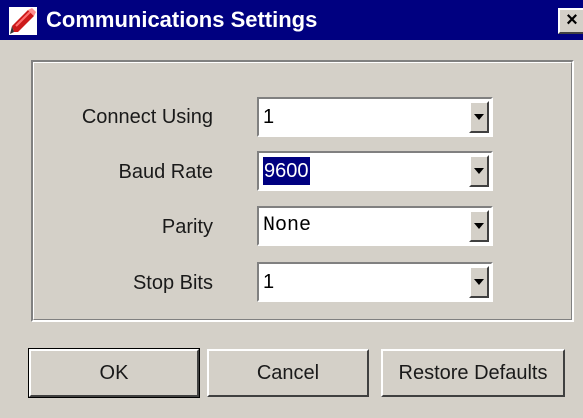  Describe the element at coordinates (187, 227) in the screenshot. I see `parity-label: Parity` at that location.